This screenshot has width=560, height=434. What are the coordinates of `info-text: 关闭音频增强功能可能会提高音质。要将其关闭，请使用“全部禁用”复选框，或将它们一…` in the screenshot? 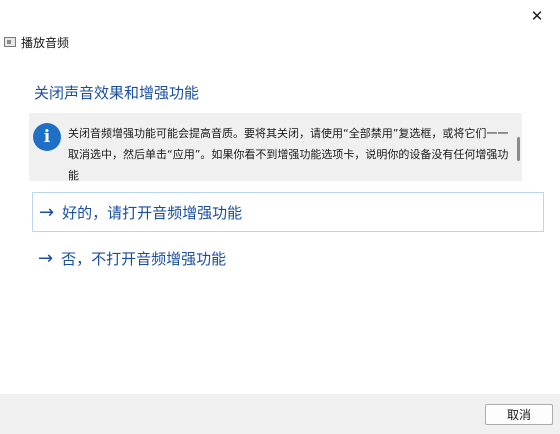 It's located at (288, 154).